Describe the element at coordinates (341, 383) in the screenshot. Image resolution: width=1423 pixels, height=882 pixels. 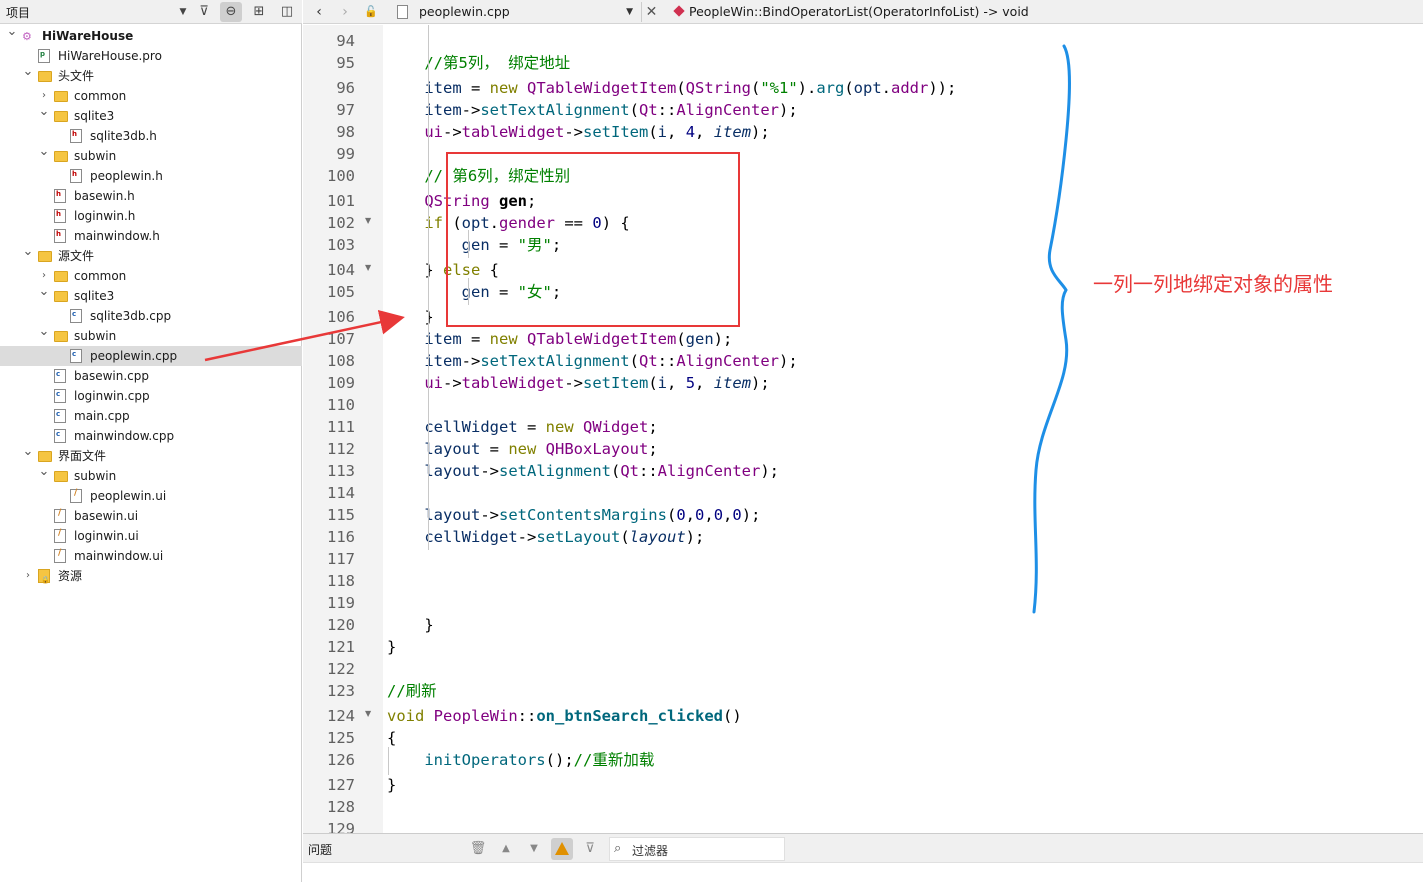
I see `line-number: 109` at that location.